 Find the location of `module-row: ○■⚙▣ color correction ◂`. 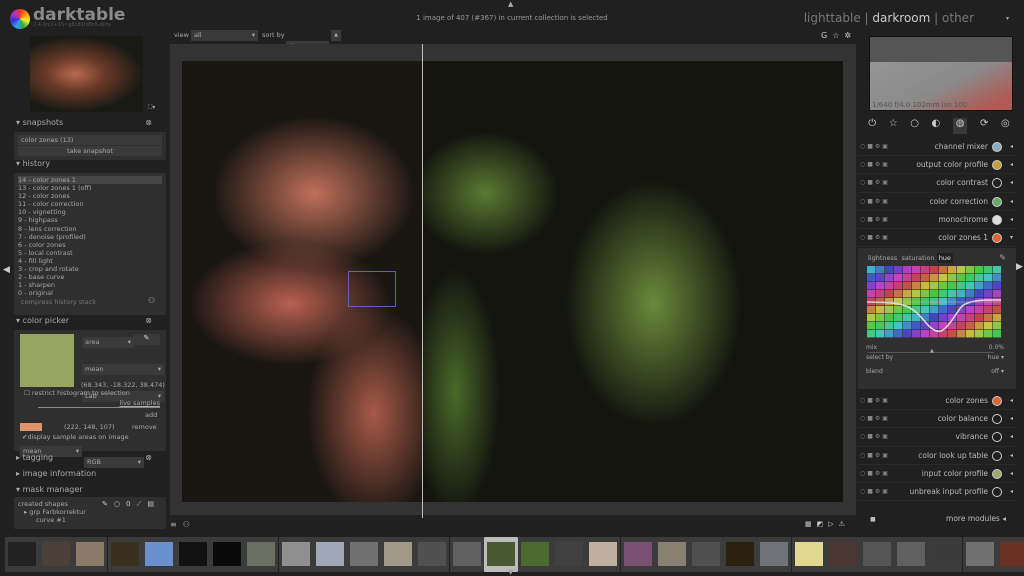

module-row: ○■⚙▣ color correction ◂ is located at coordinates (937, 202).